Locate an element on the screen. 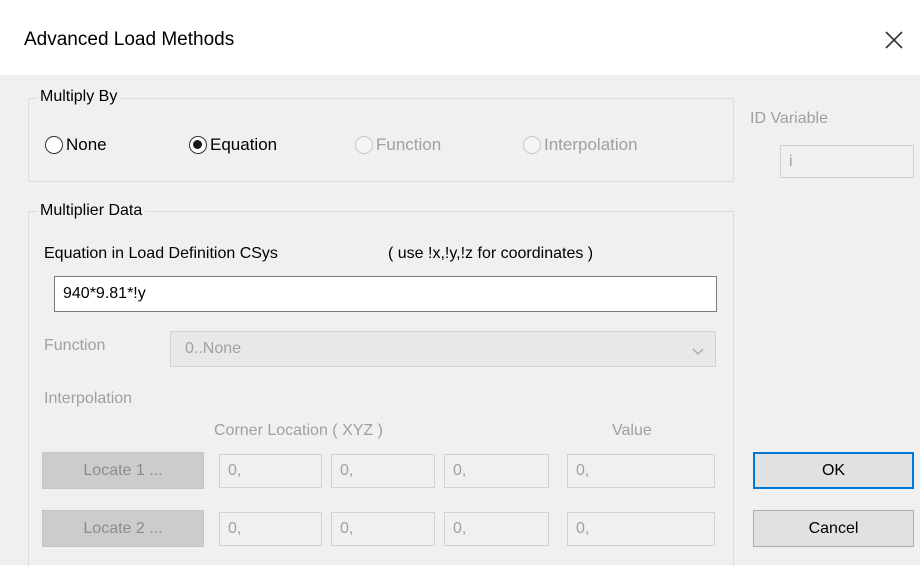 The width and height of the screenshot is (920, 566). chevron-down-icon is located at coordinates (698, 352).